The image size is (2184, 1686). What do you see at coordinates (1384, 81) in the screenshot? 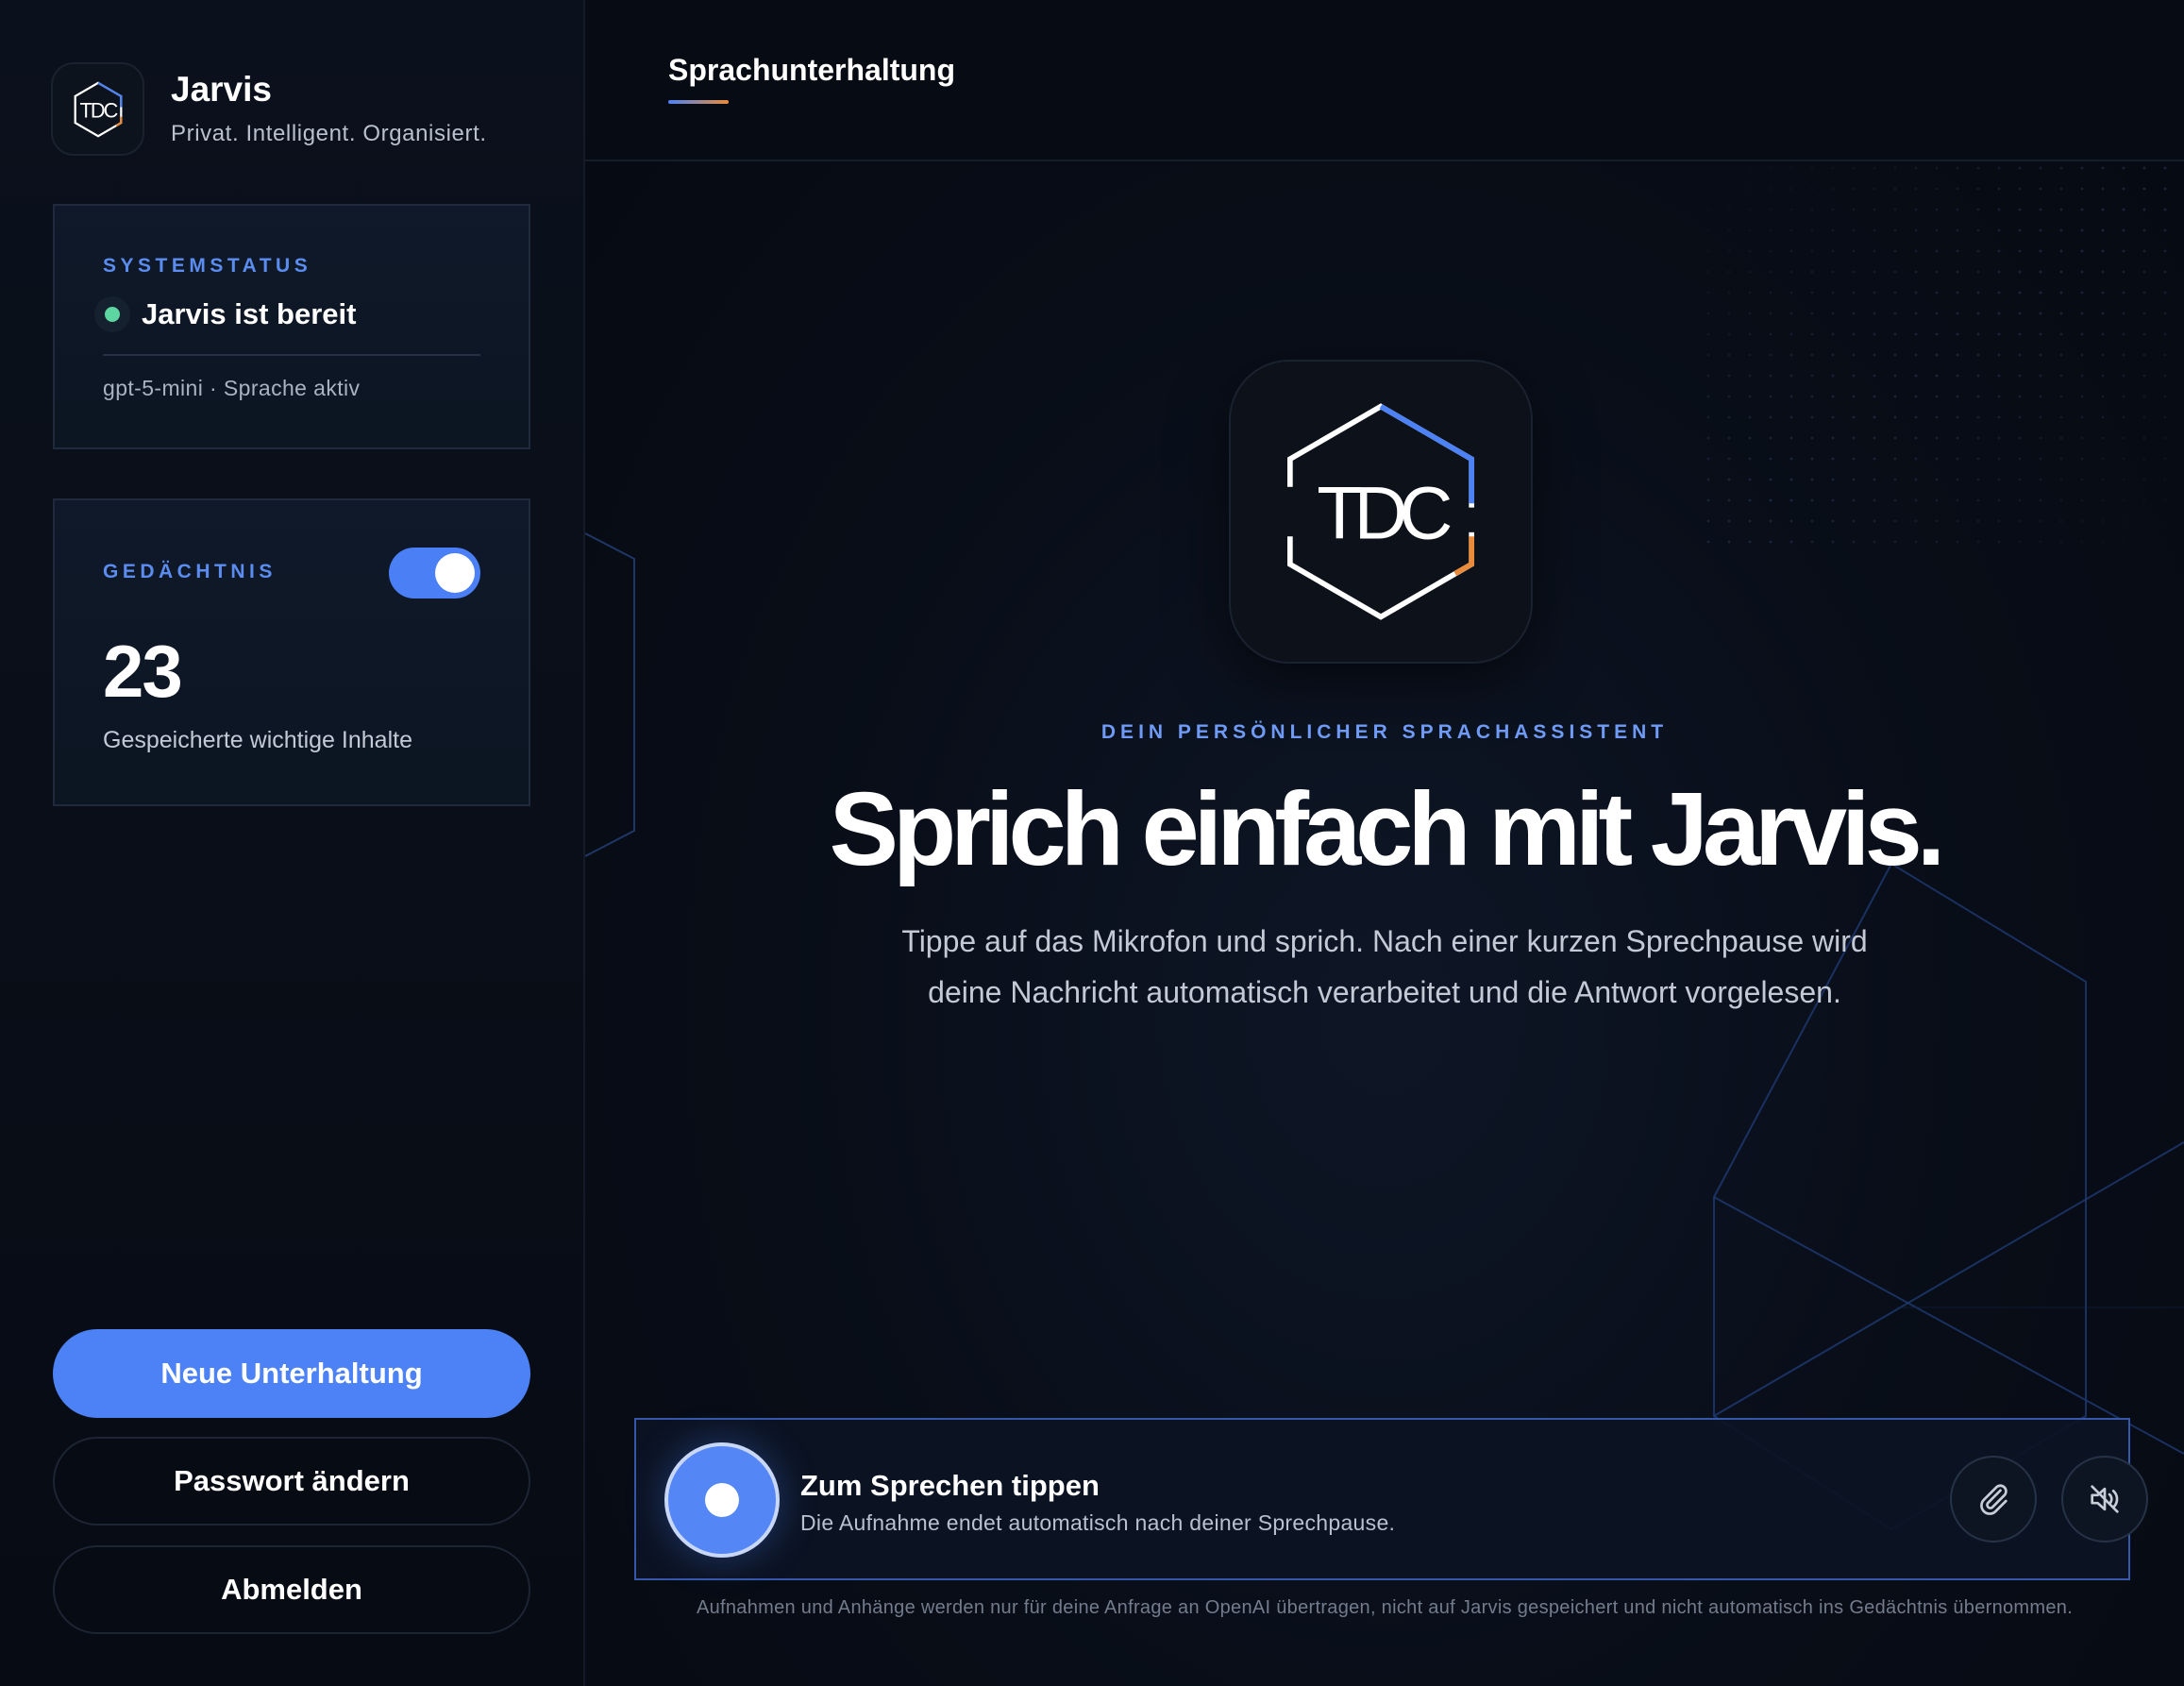
I see `main-header: Sprachunterhaltung` at bounding box center [1384, 81].